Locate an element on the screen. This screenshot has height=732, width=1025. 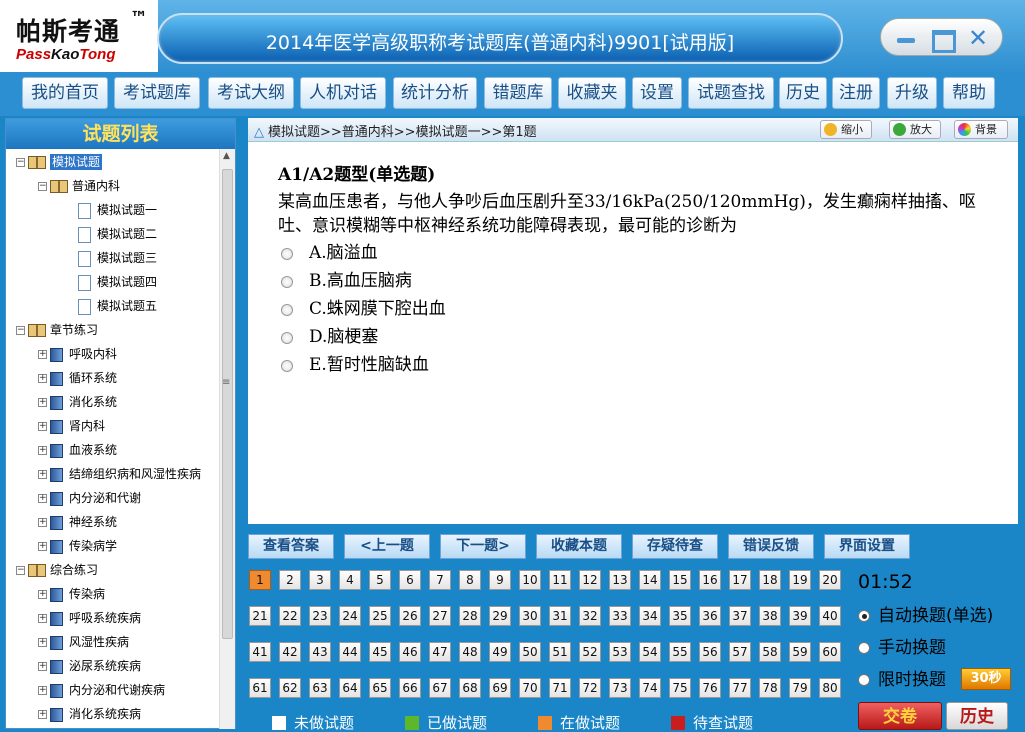
action-button: 下一题> is located at coordinates (483, 546).